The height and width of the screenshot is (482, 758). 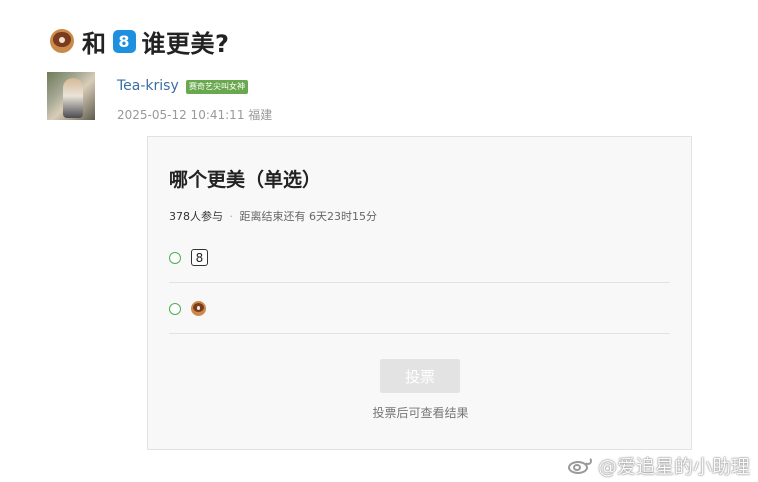 What do you see at coordinates (185, 43) in the screenshot?
I see `post-title-end: 谁更美?` at bounding box center [185, 43].